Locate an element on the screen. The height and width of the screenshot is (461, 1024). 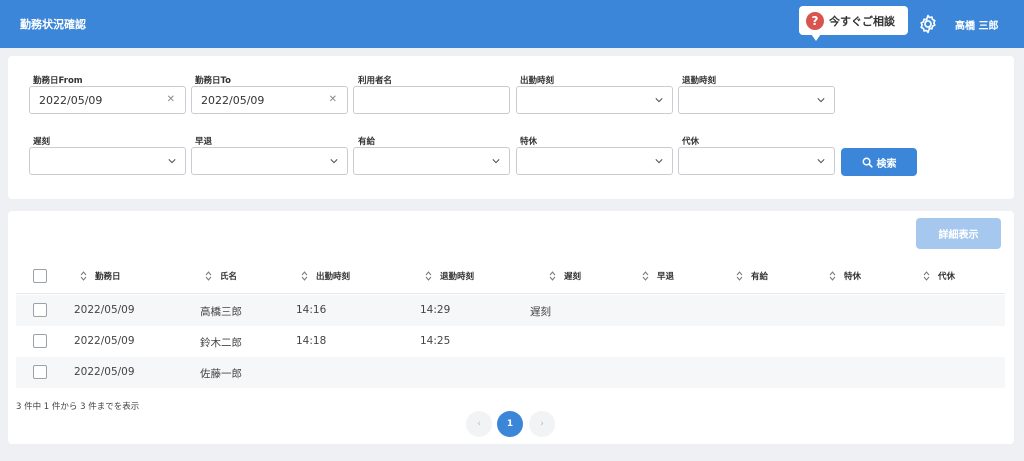
special-leave-select is located at coordinates (594, 161).